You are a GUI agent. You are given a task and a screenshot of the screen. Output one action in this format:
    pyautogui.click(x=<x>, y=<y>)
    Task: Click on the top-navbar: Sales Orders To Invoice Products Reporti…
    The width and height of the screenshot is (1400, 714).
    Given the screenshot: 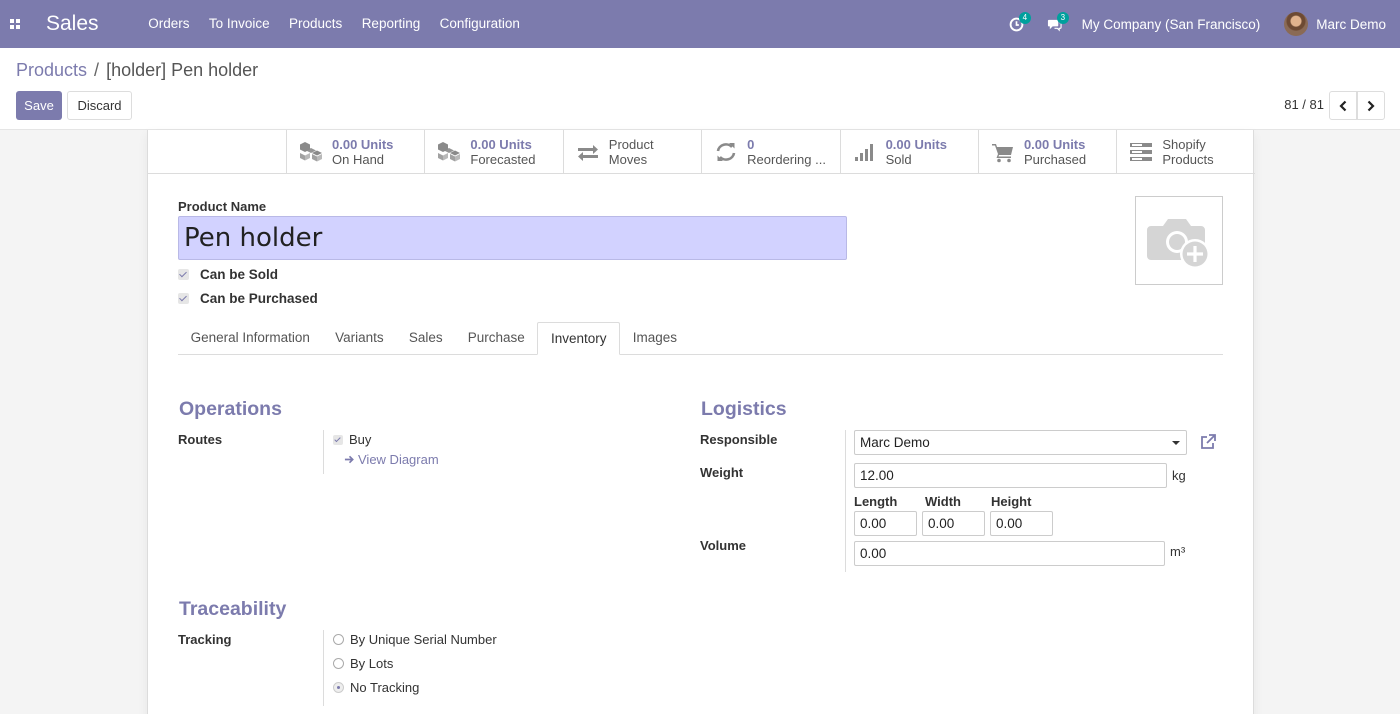 What is the action you would take?
    pyautogui.click(x=700, y=24)
    